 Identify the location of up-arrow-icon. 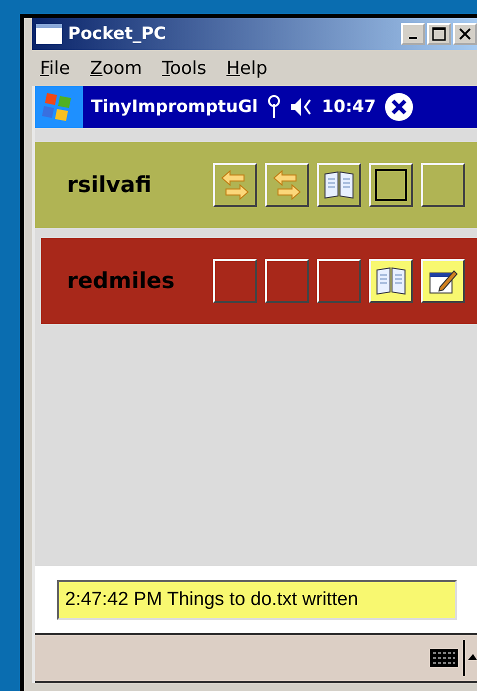
(470, 658).